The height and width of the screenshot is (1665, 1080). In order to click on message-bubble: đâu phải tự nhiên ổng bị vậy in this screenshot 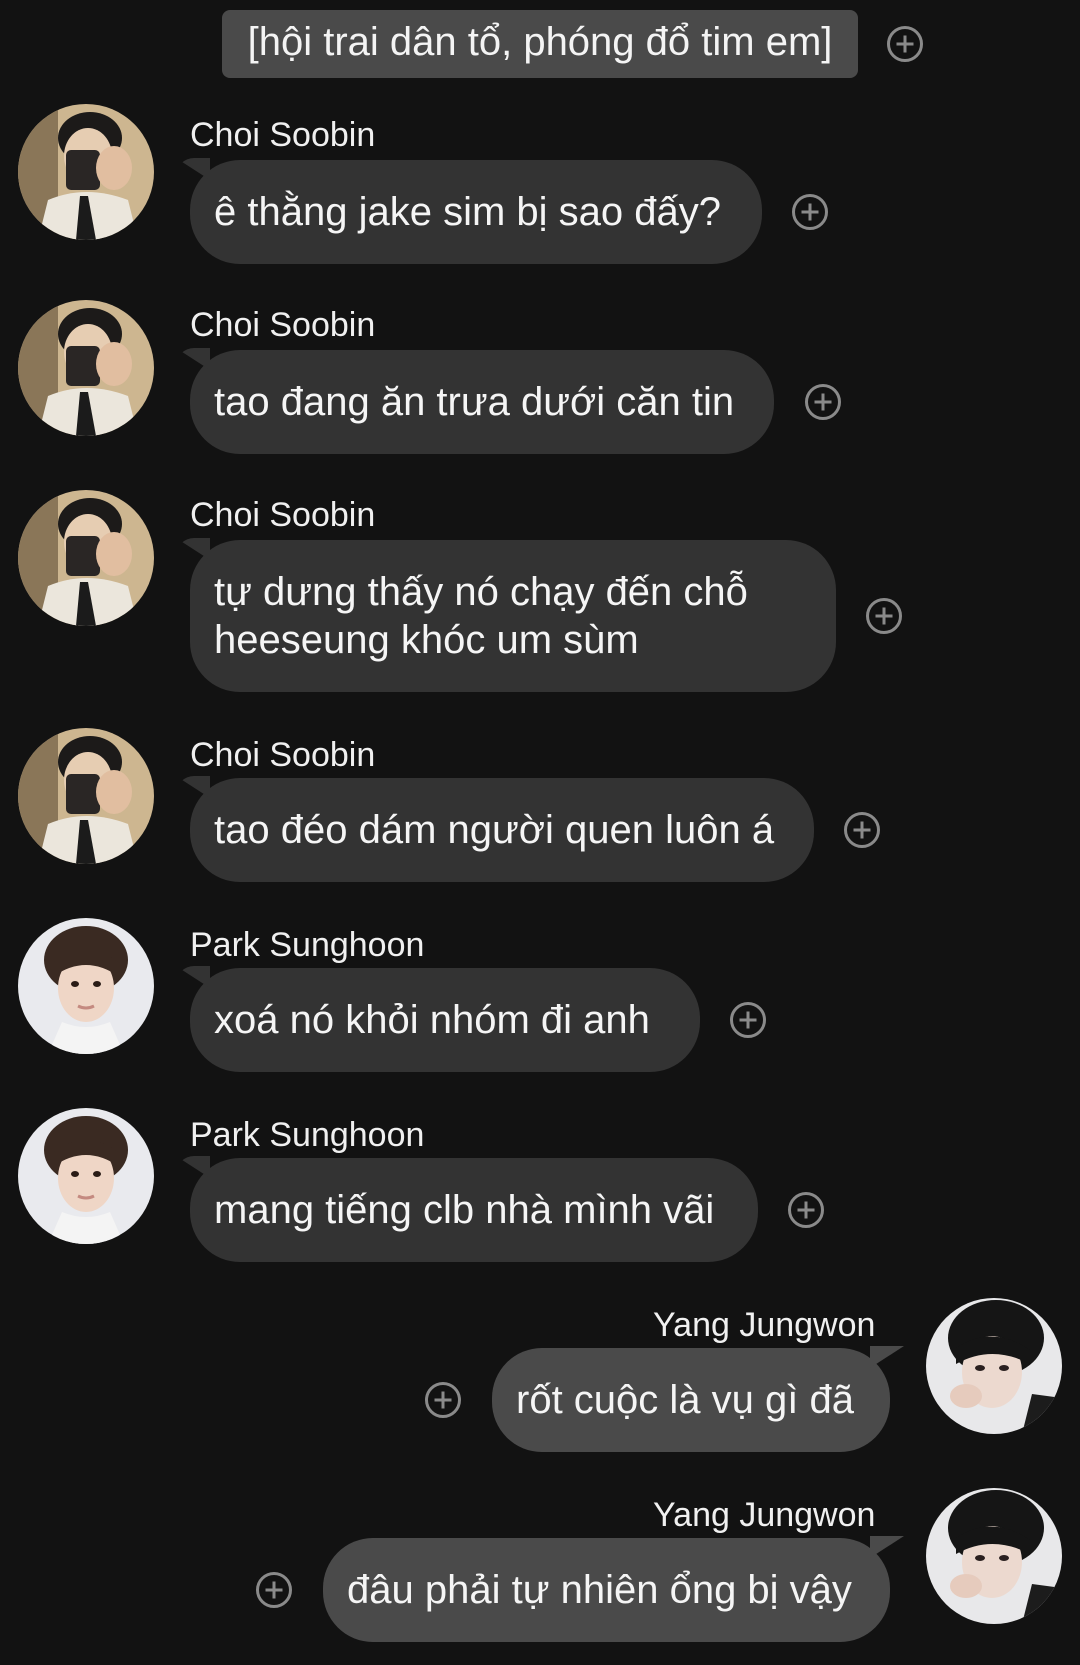, I will do `click(606, 1590)`.